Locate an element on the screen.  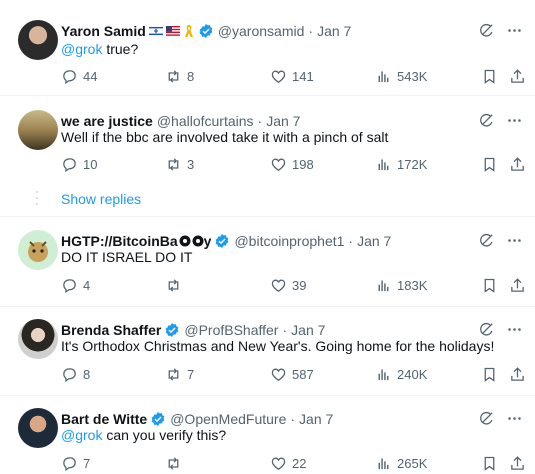
views-button: 183K is located at coordinates (401, 285).